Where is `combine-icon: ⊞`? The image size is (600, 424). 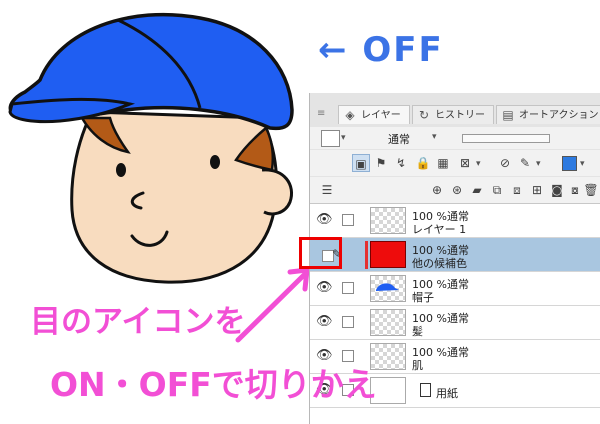
combine-icon: ⊞ is located at coordinates (537, 190).